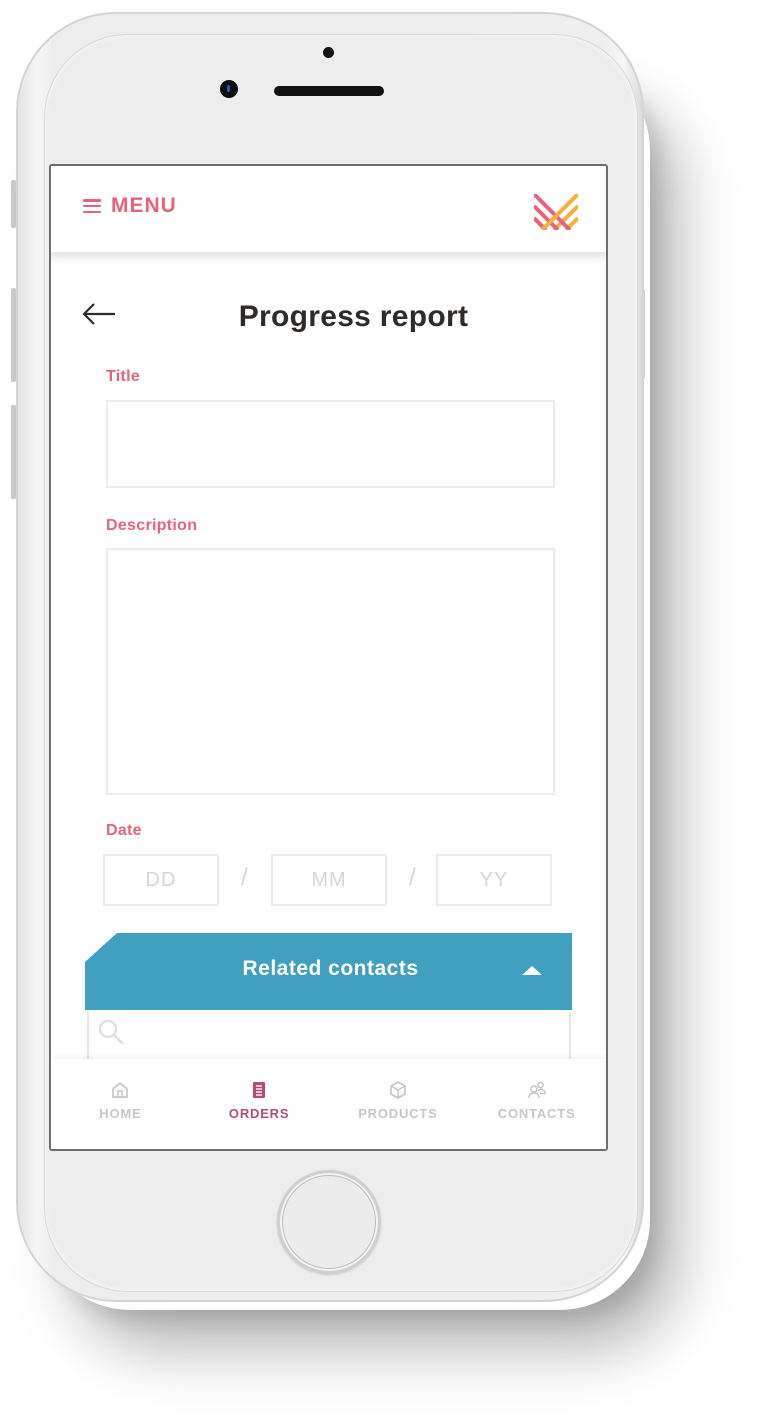 Image resolution: width=768 pixels, height=1428 pixels. What do you see at coordinates (330, 671) in the screenshot?
I see `description-textarea` at bounding box center [330, 671].